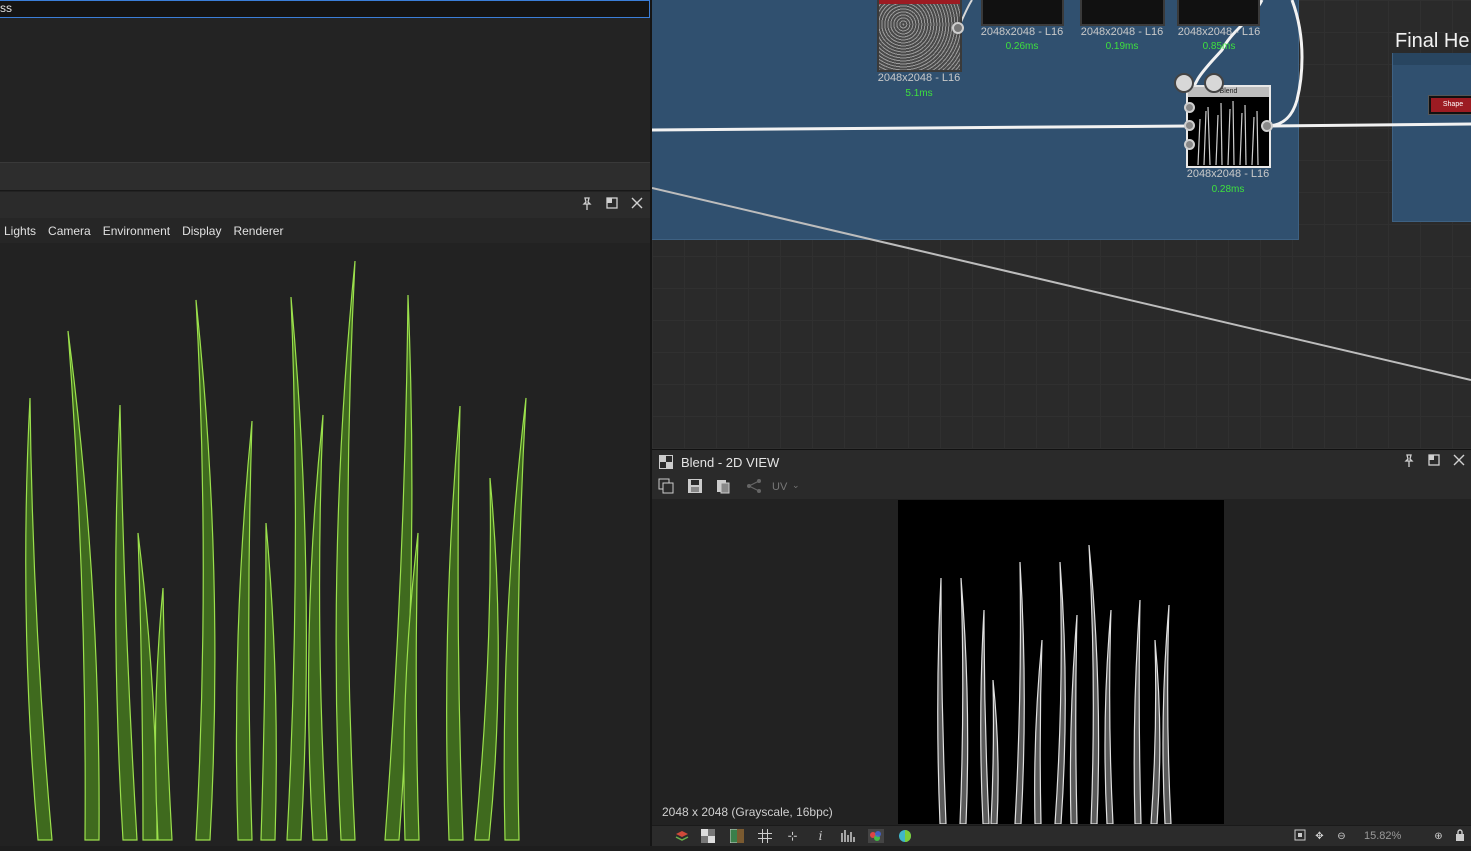 The width and height of the screenshot is (1471, 851). I want to click on properties-area, so click(325, 90).